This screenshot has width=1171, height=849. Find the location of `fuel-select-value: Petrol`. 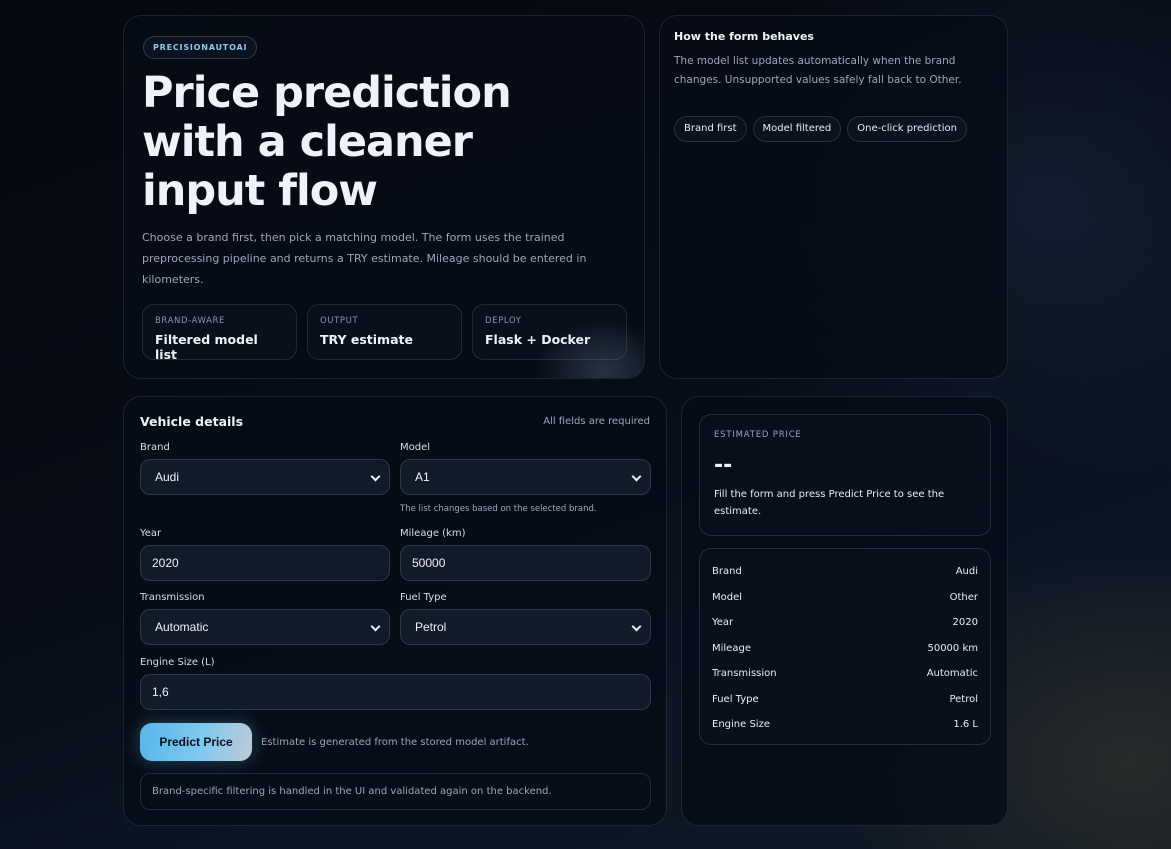

fuel-select-value: Petrol is located at coordinates (431, 627).